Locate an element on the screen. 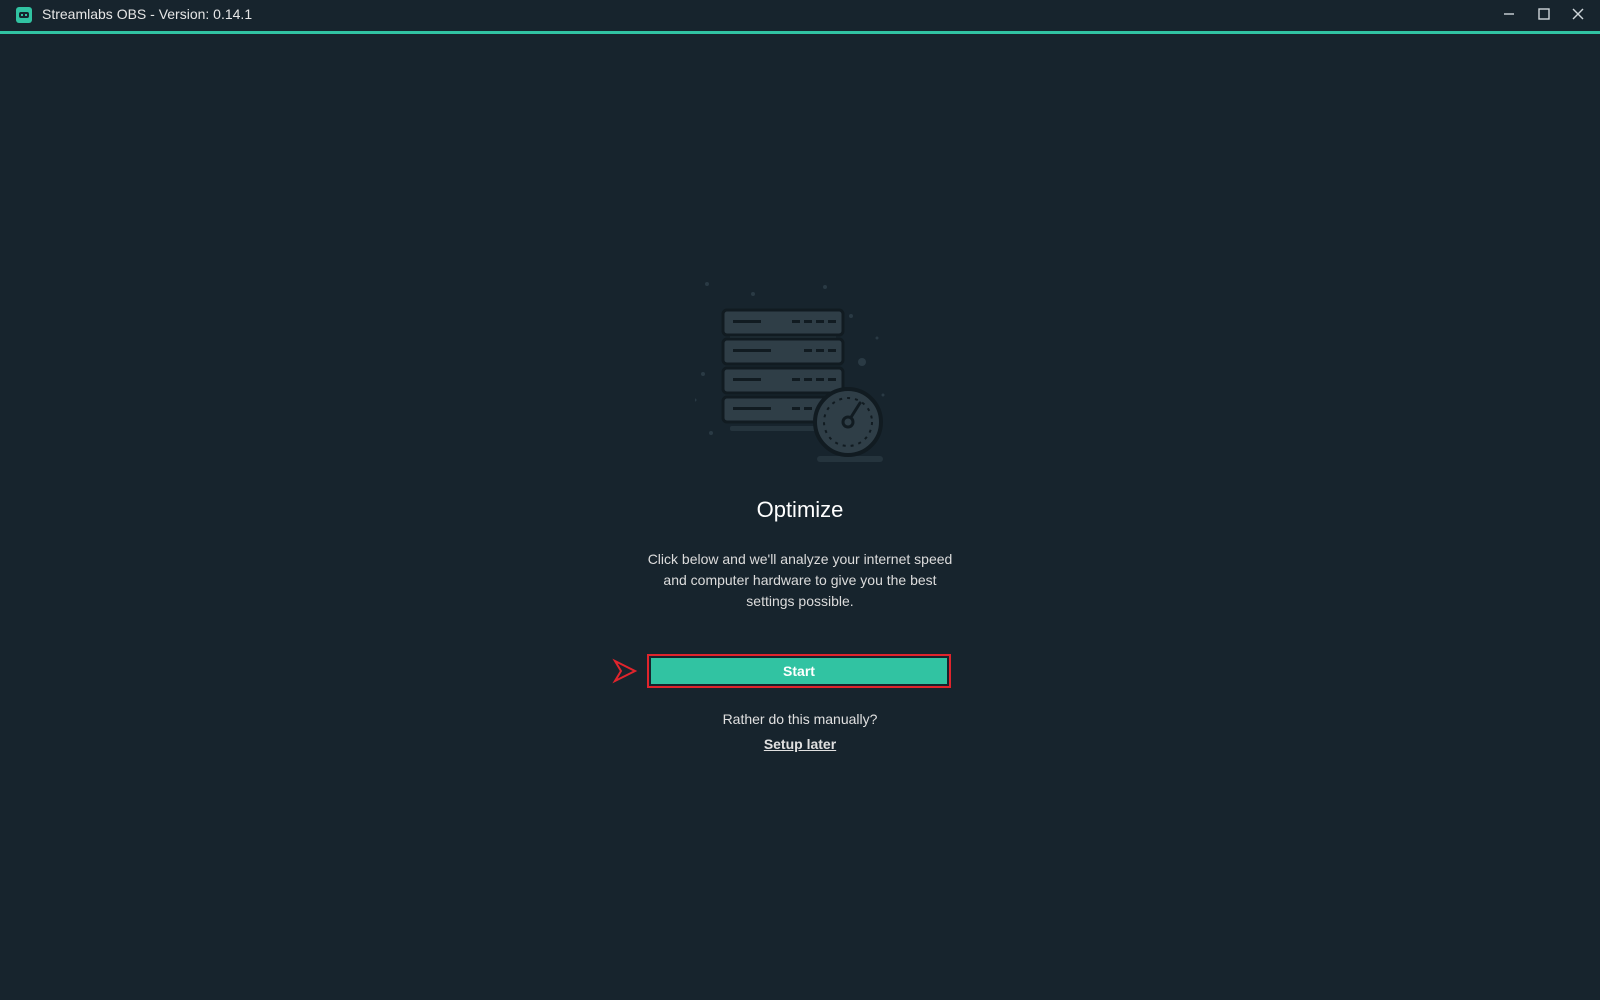  maximize-icon is located at coordinates (1544, 14).